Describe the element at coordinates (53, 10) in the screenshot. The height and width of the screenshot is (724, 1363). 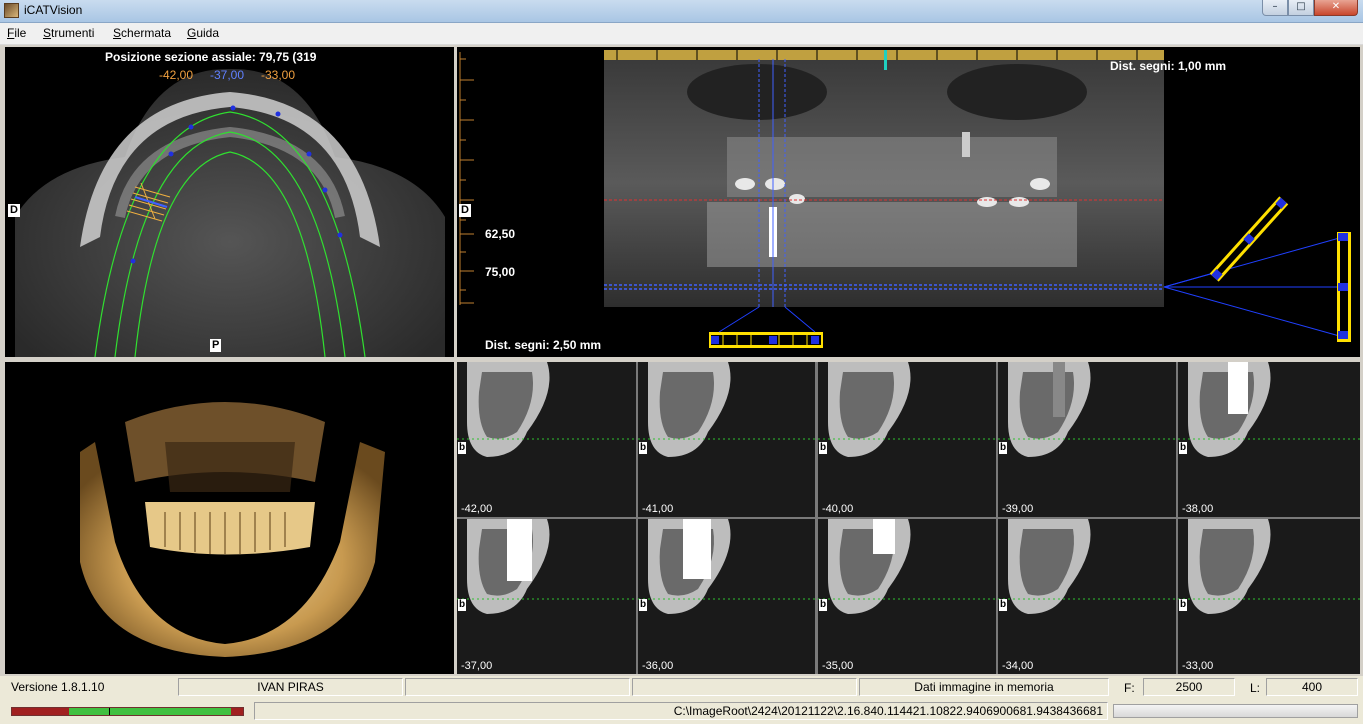
I see `window-title: iCATVision` at that location.